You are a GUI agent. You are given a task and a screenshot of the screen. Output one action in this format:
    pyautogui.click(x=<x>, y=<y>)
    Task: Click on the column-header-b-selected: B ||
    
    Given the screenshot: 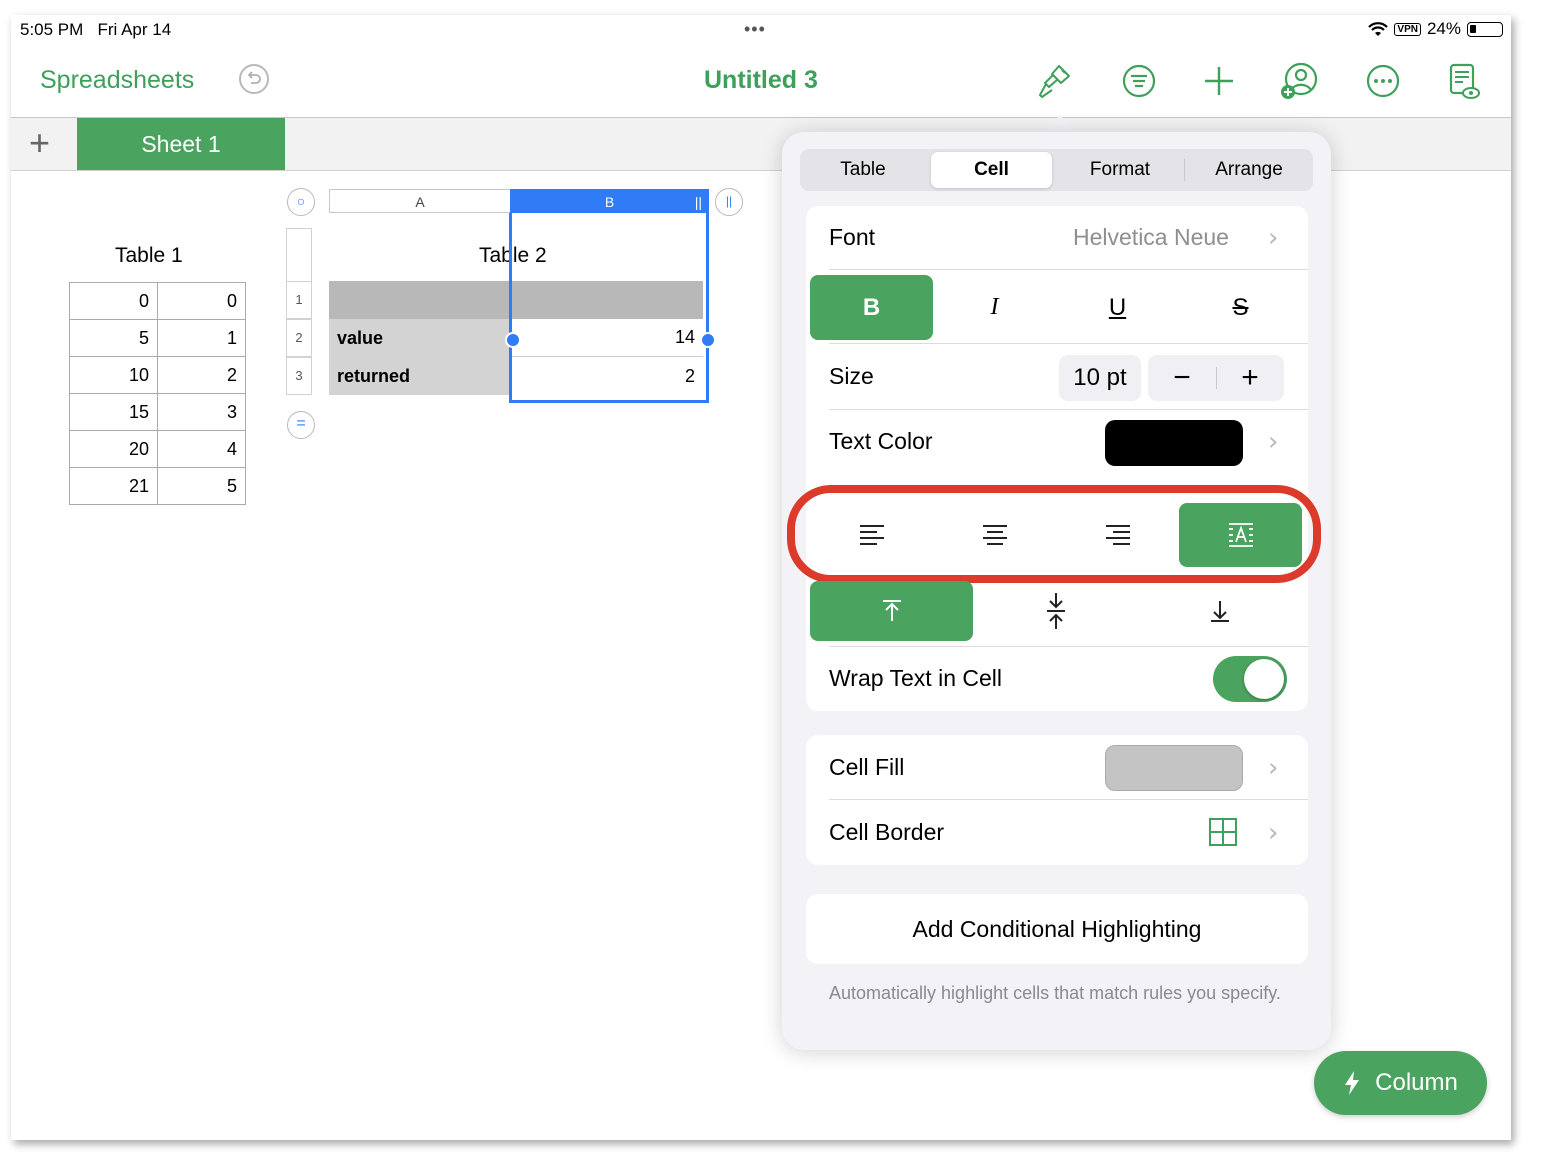 What is the action you would take?
    pyautogui.click(x=609, y=201)
    